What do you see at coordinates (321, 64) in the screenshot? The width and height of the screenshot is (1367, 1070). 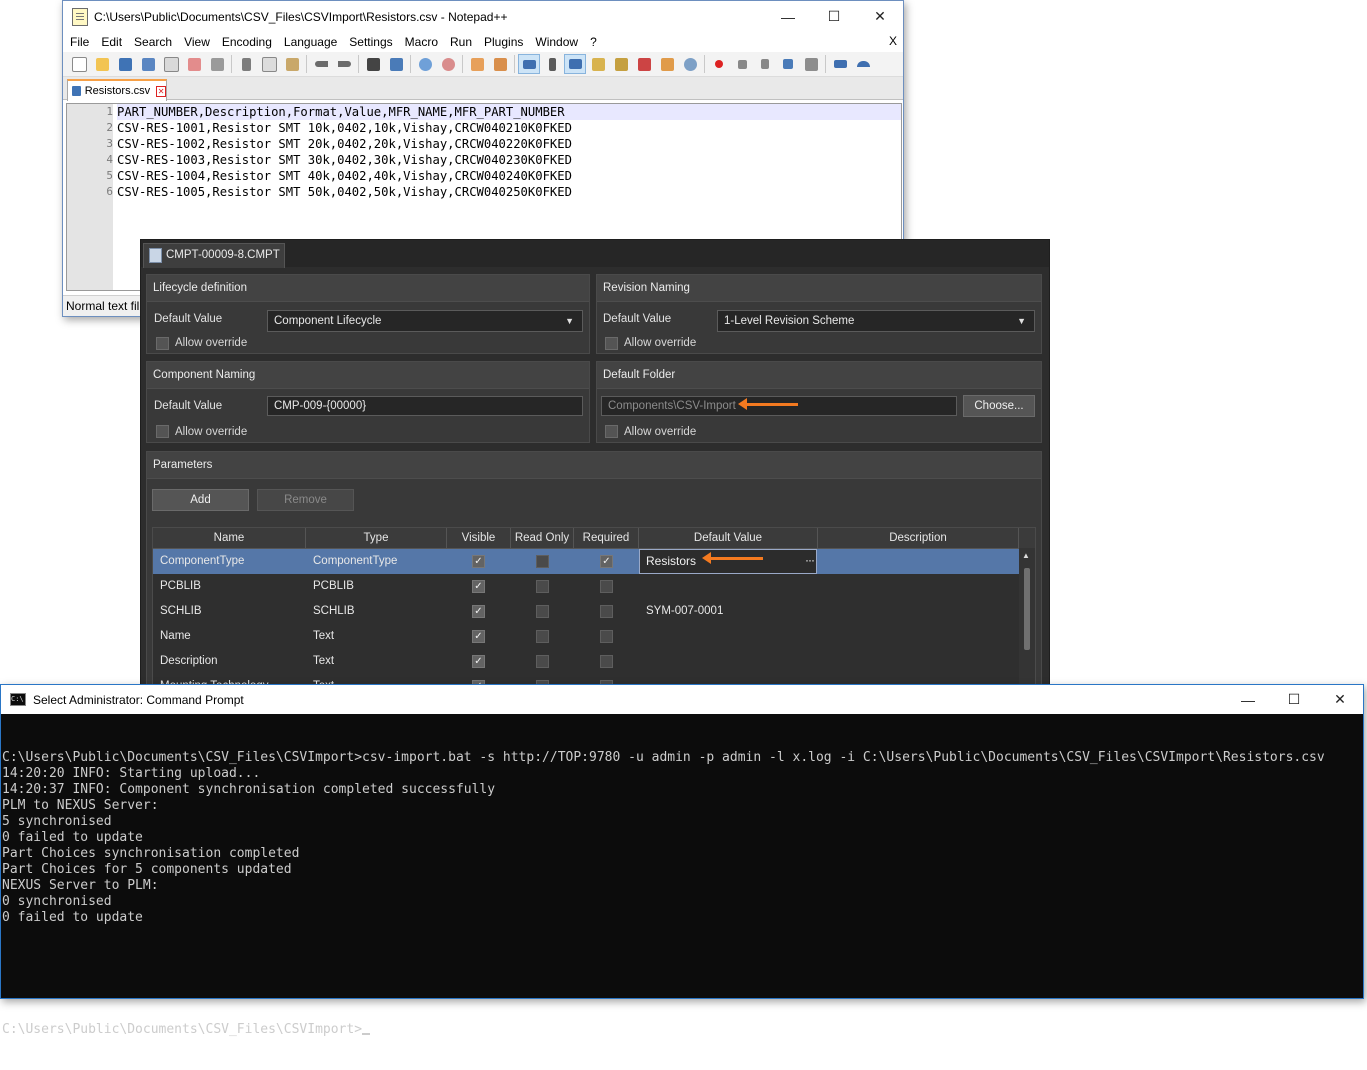 I see `undo-icon` at bounding box center [321, 64].